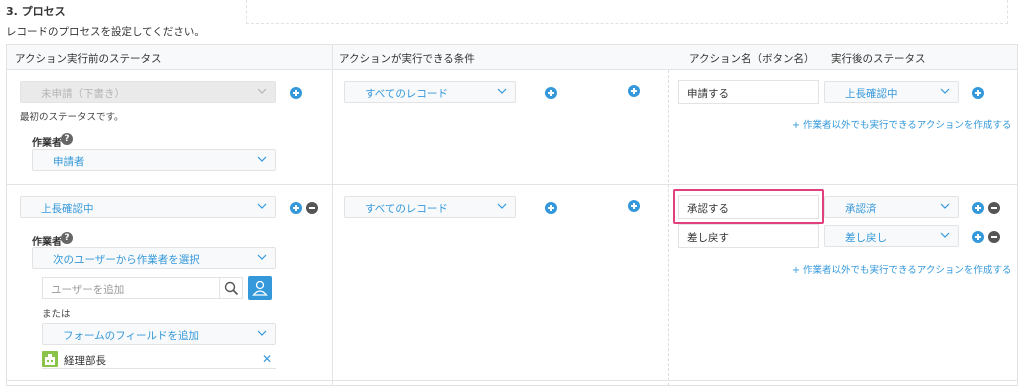 The width and height of the screenshot is (1024, 386). I want to click on field-select: フォームのフィールドを追加, so click(159, 334).